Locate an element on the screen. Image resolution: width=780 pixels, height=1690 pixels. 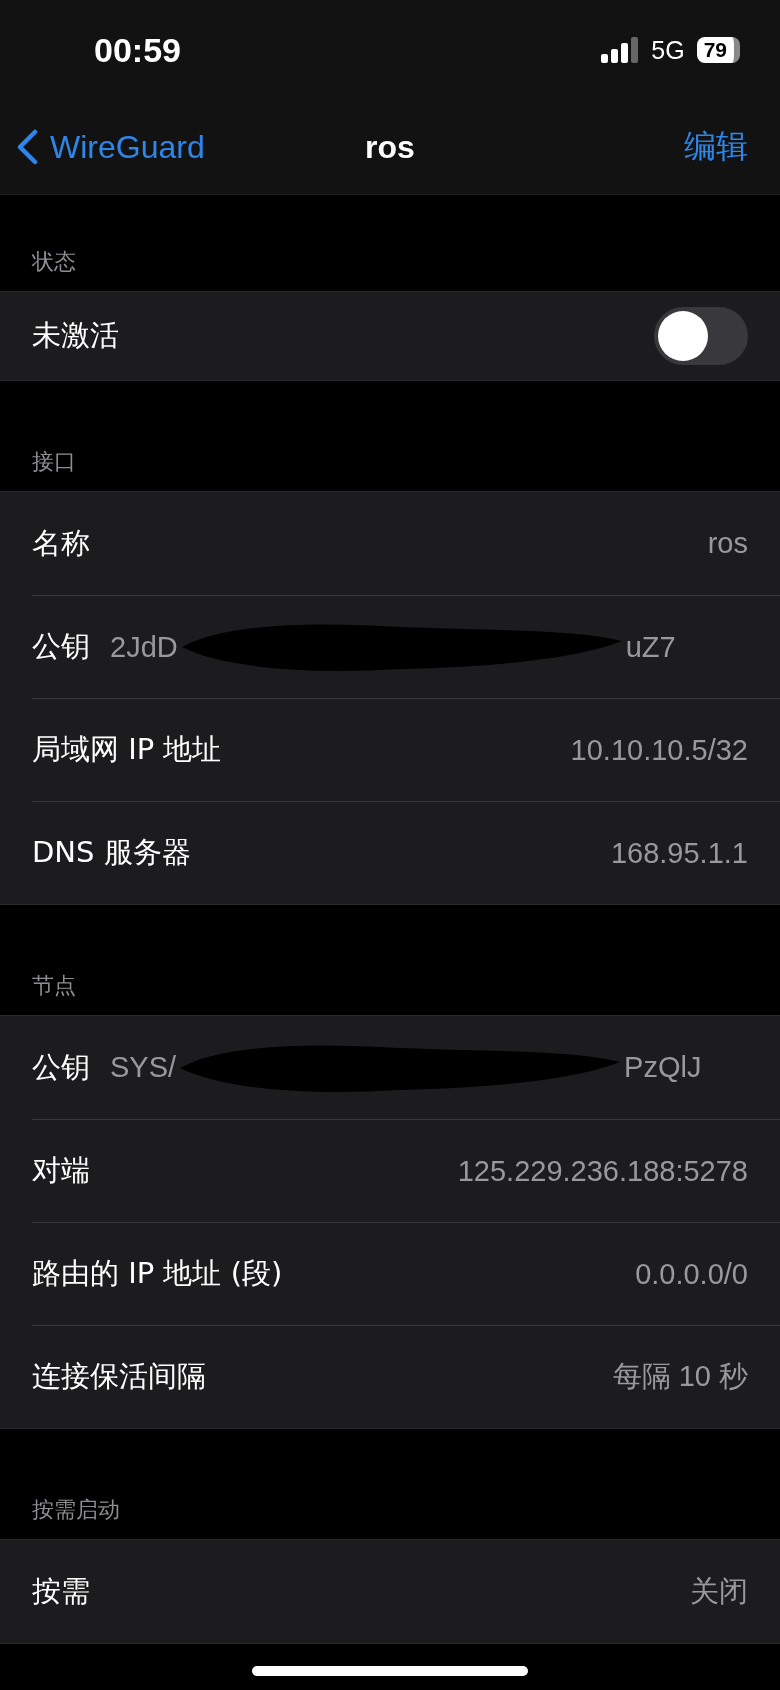
back-button: WireGuard is located at coordinates (110, 147).